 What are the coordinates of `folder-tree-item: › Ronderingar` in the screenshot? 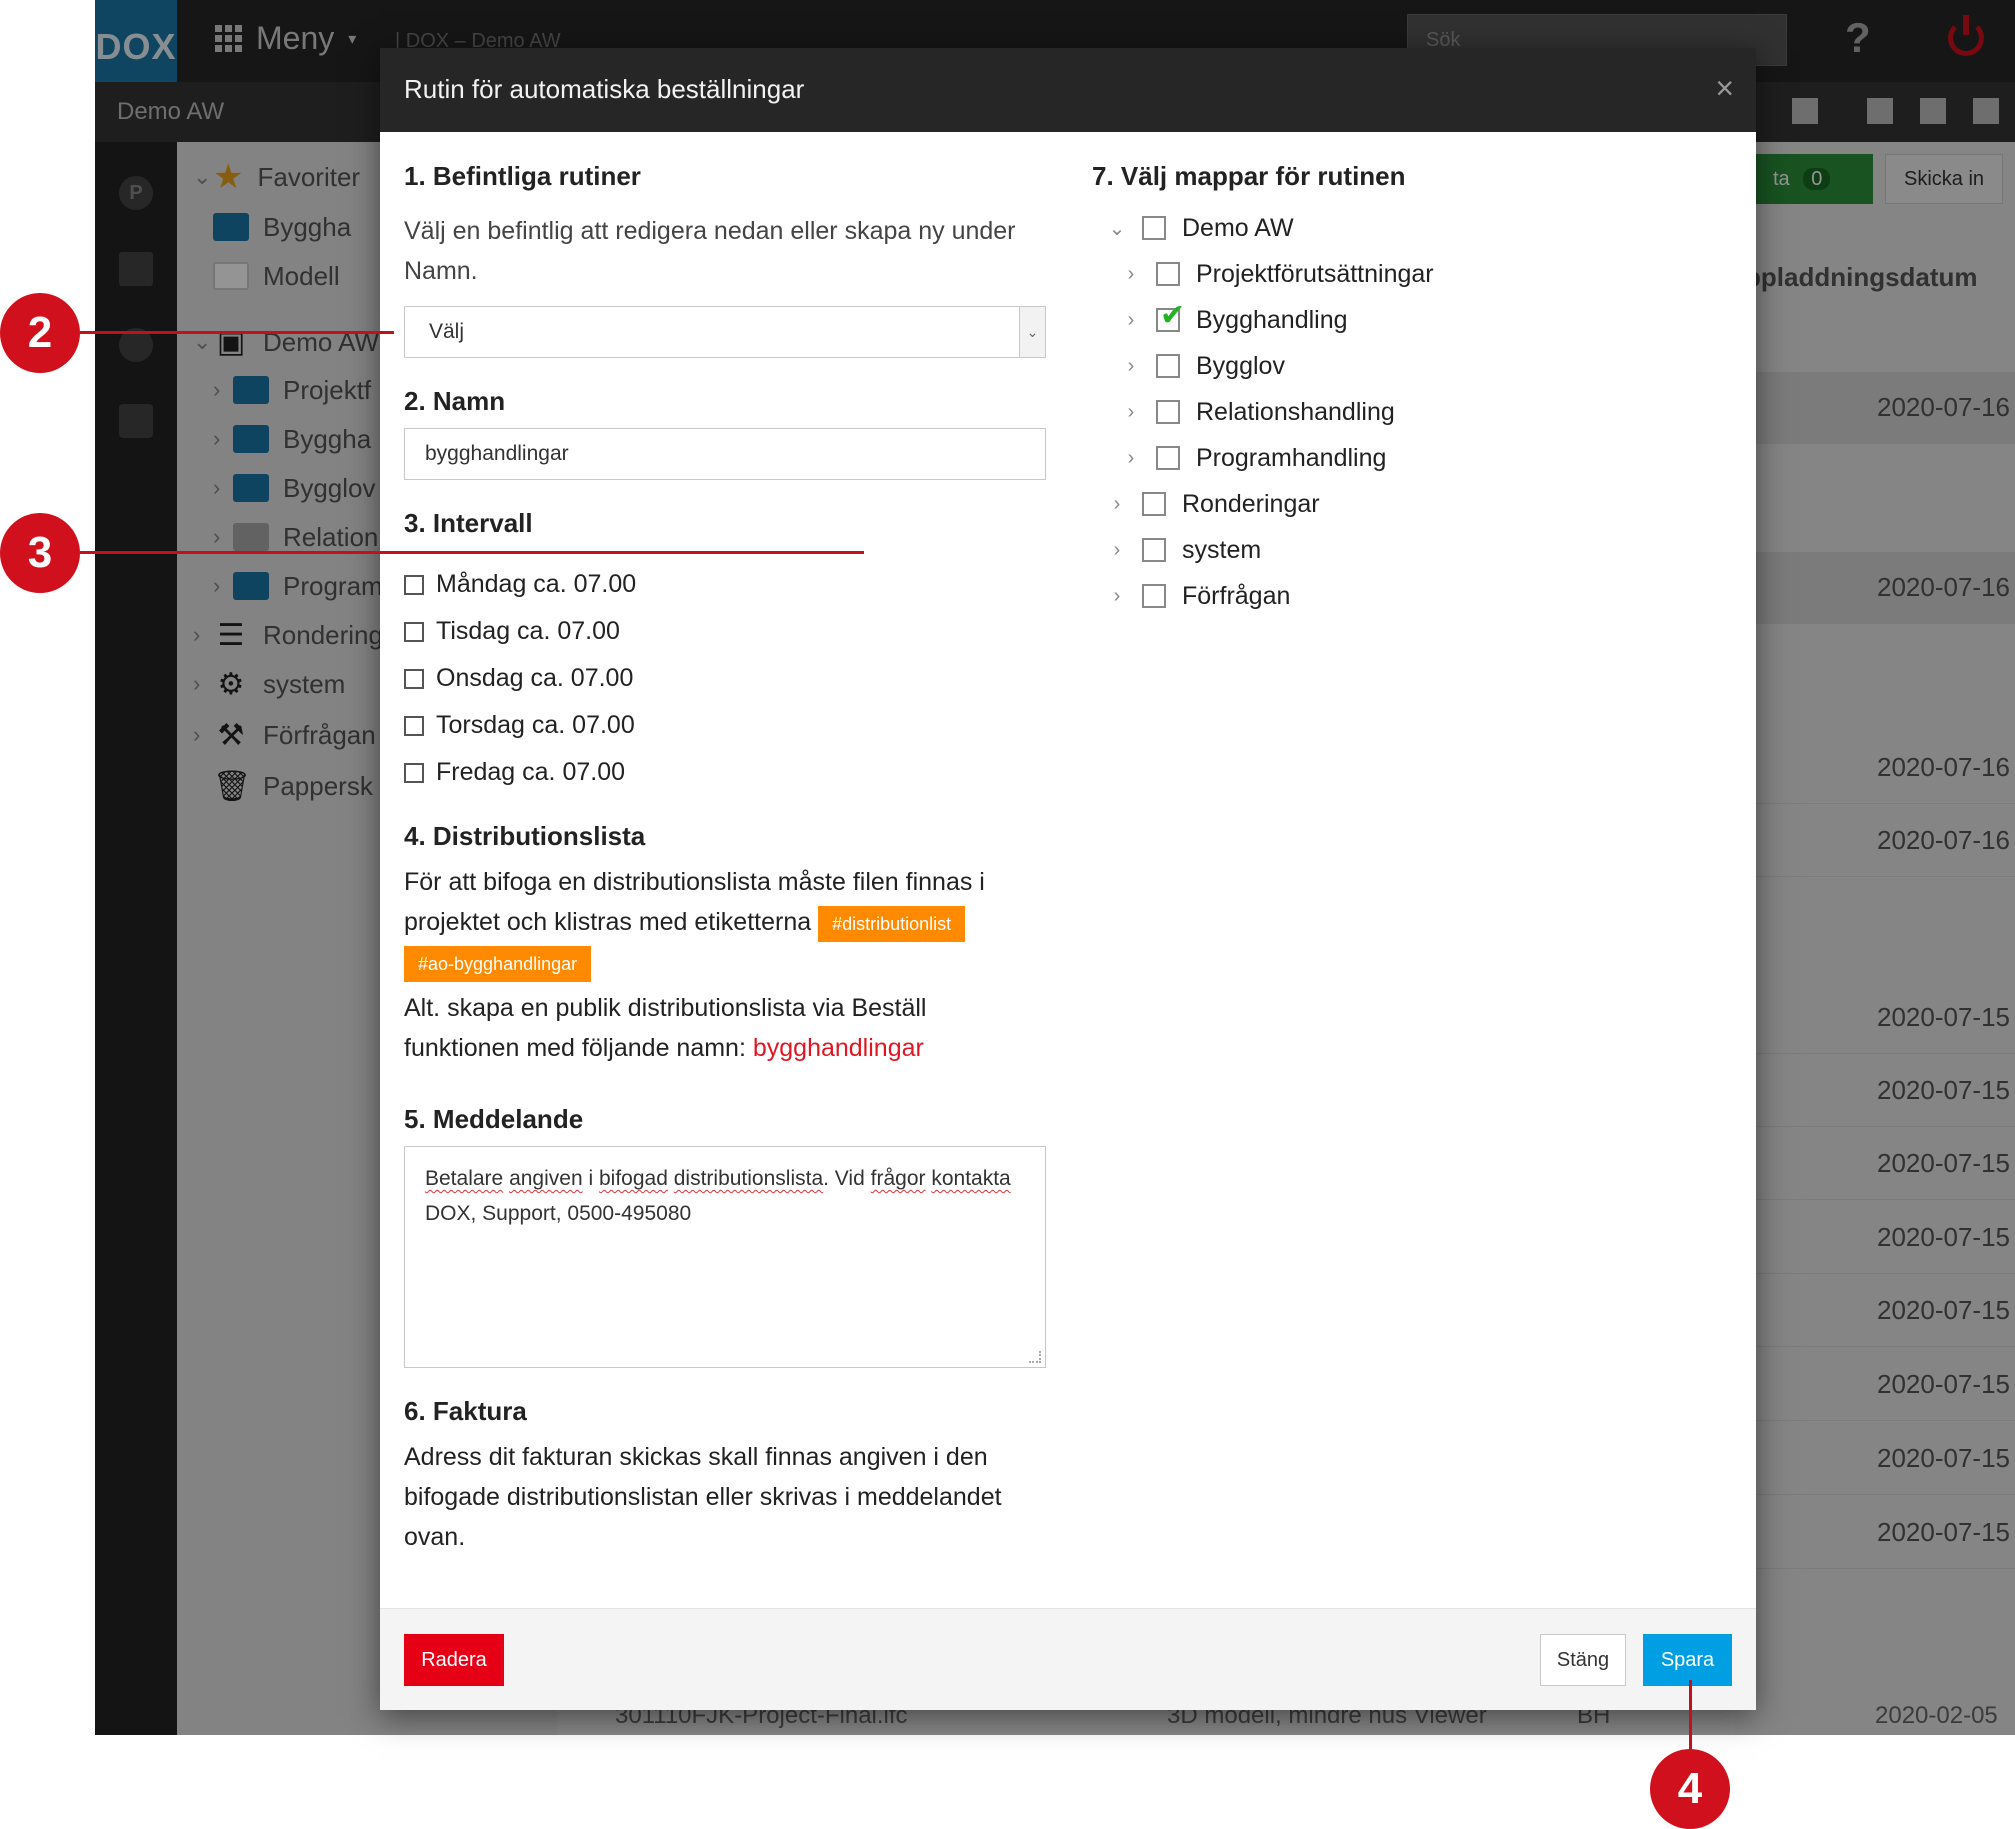 It's located at (1213, 504).